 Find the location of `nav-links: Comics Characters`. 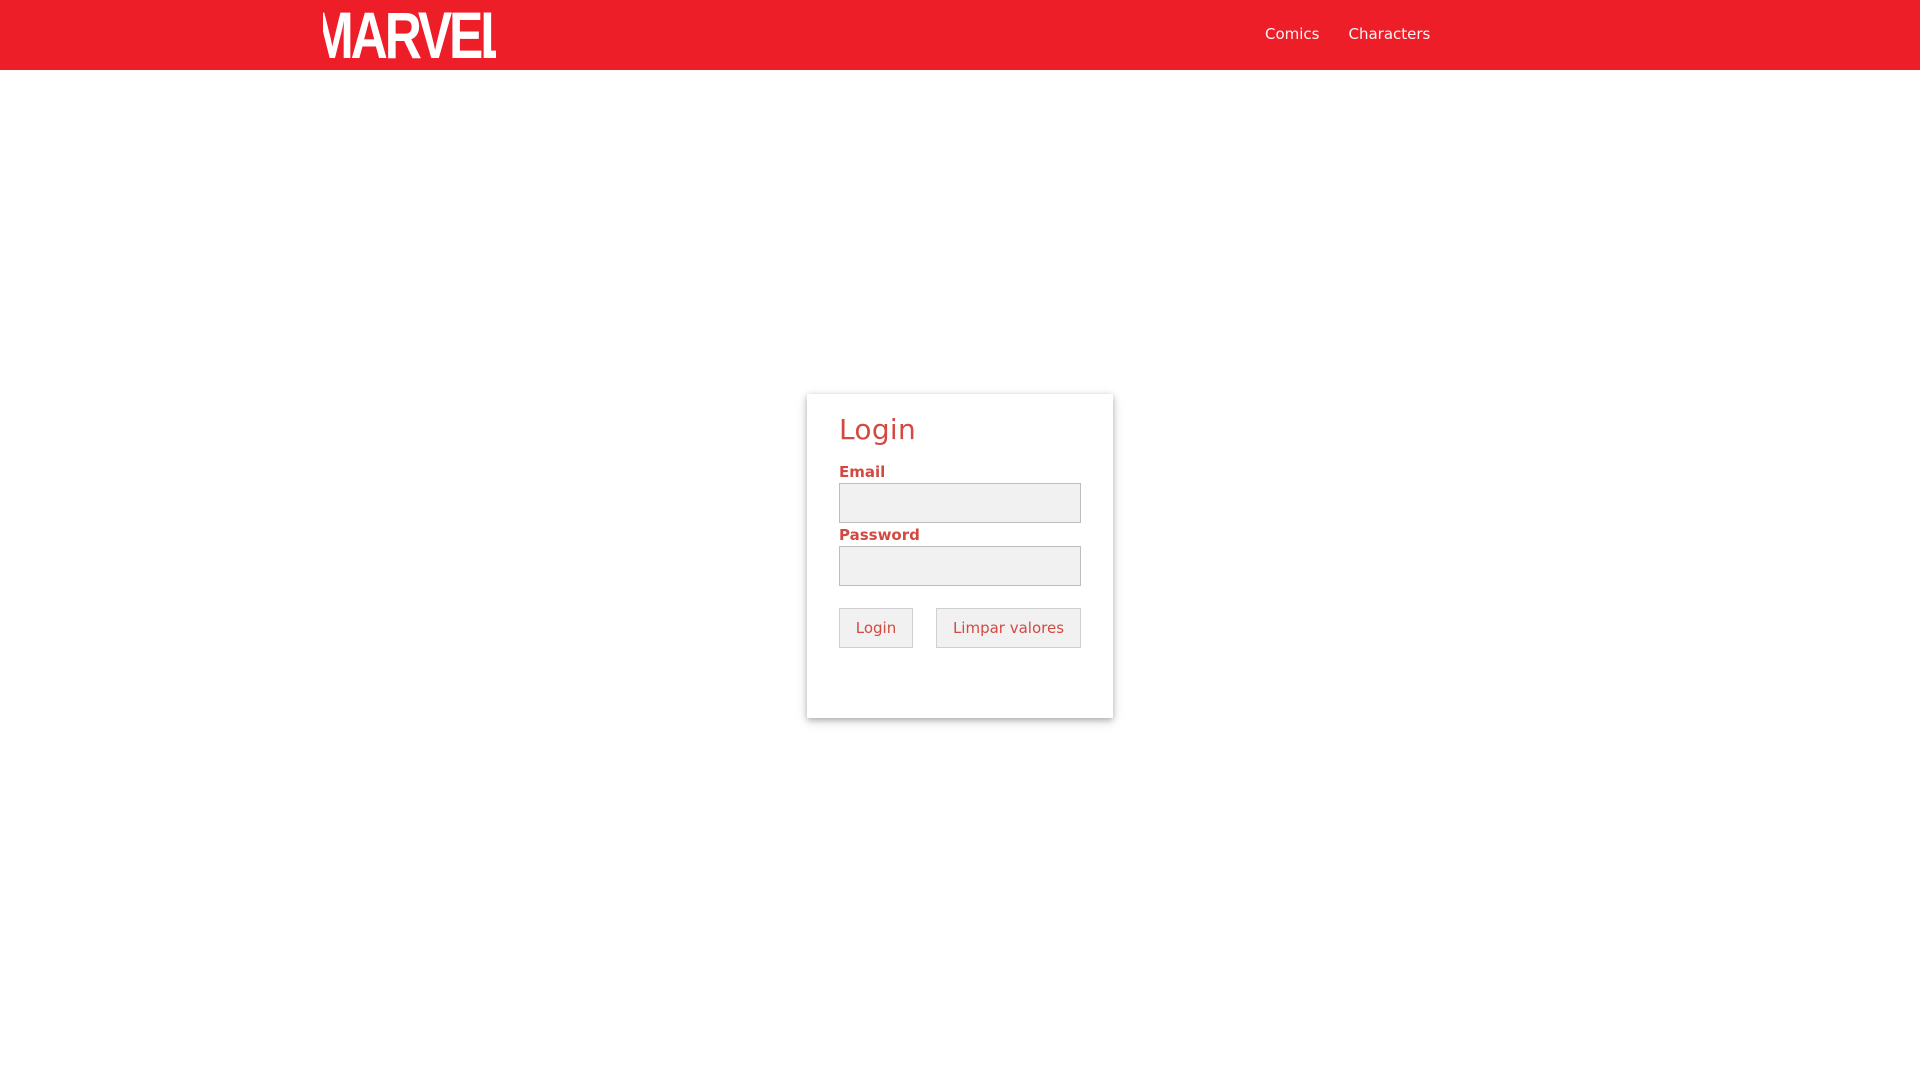

nav-links: Comics Characters is located at coordinates (1362, 34).